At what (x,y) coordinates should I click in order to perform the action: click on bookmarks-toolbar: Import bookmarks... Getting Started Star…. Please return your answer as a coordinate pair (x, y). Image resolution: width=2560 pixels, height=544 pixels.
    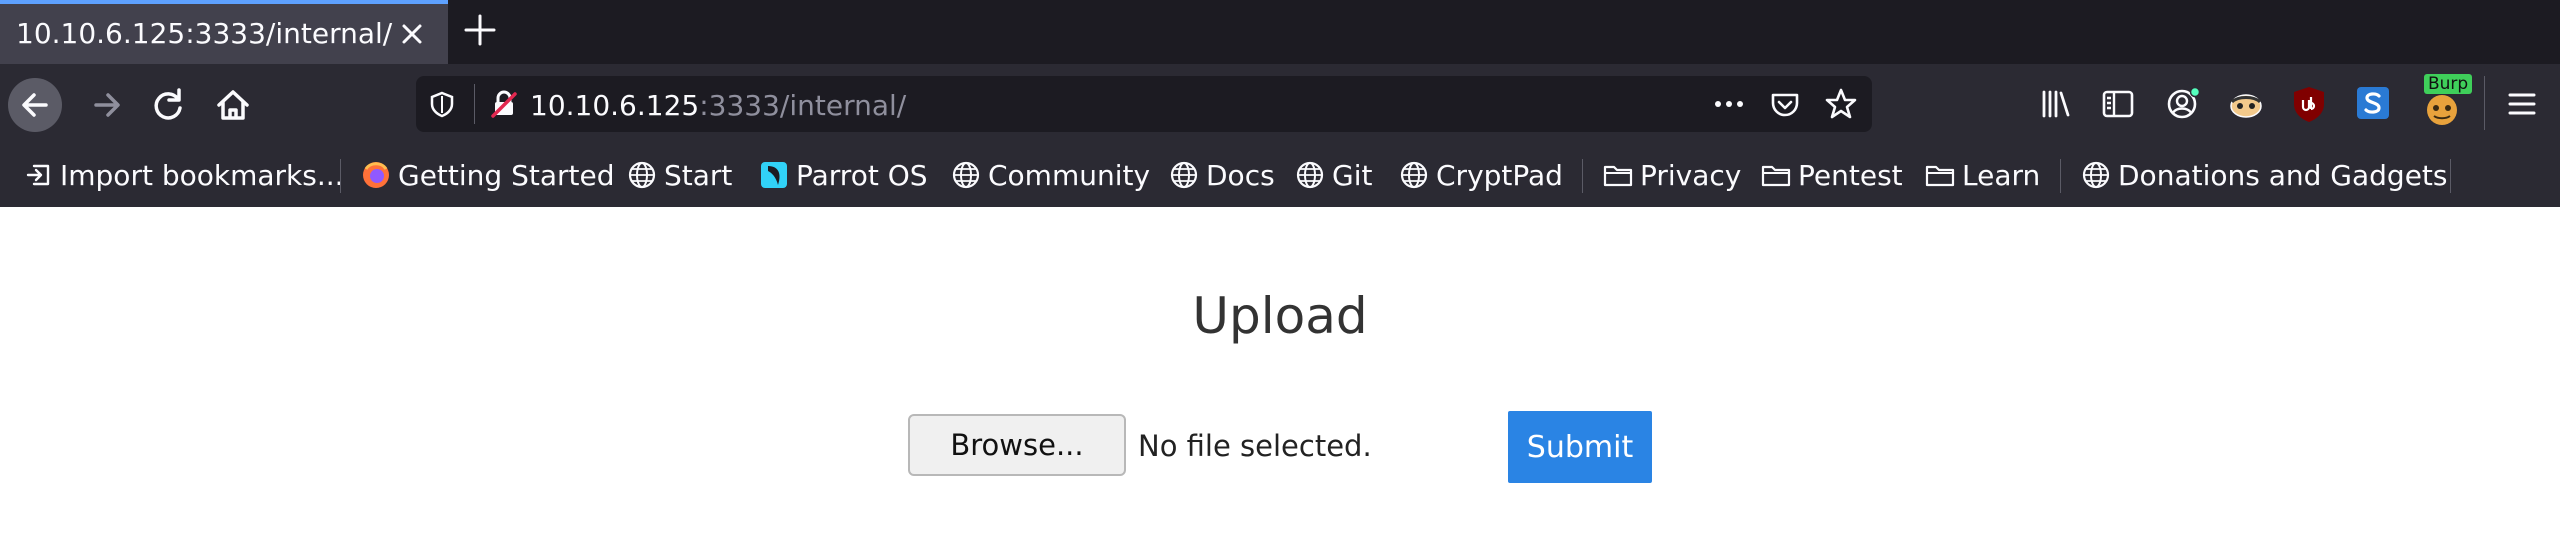
    Looking at the image, I should click on (1280, 176).